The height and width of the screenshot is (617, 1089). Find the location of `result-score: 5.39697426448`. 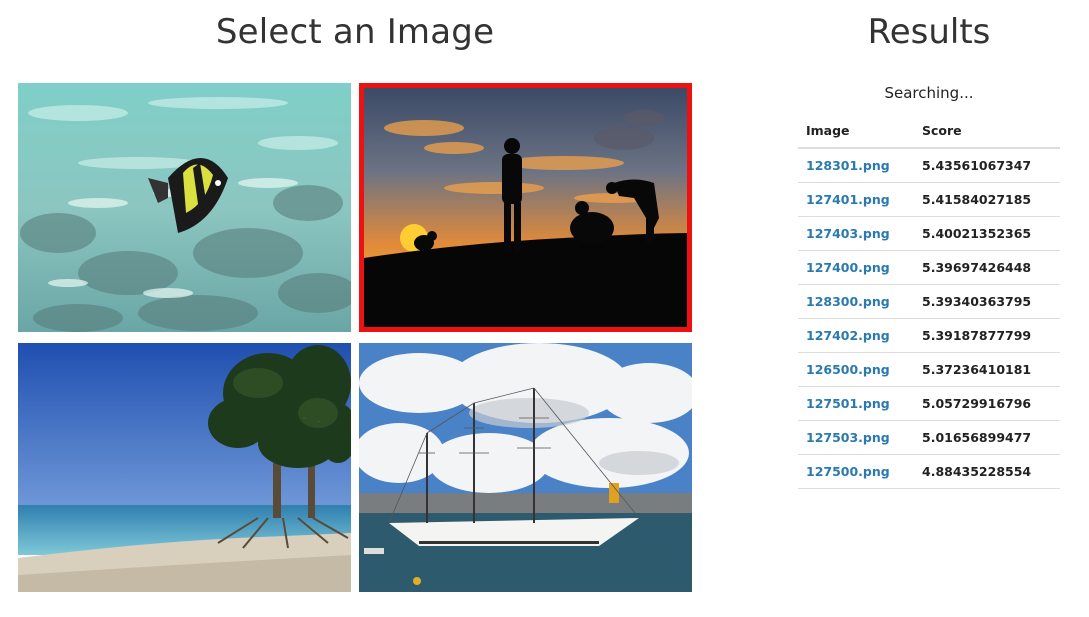

result-score: 5.39697426448 is located at coordinates (987, 267).